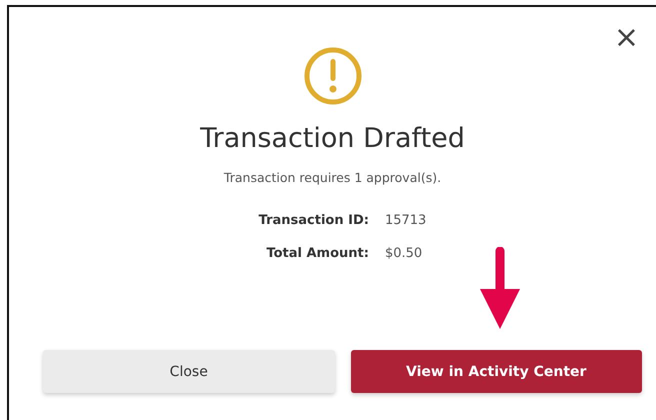  What do you see at coordinates (496, 371) in the screenshot?
I see `primary-button: View in Activity Center` at bounding box center [496, 371].